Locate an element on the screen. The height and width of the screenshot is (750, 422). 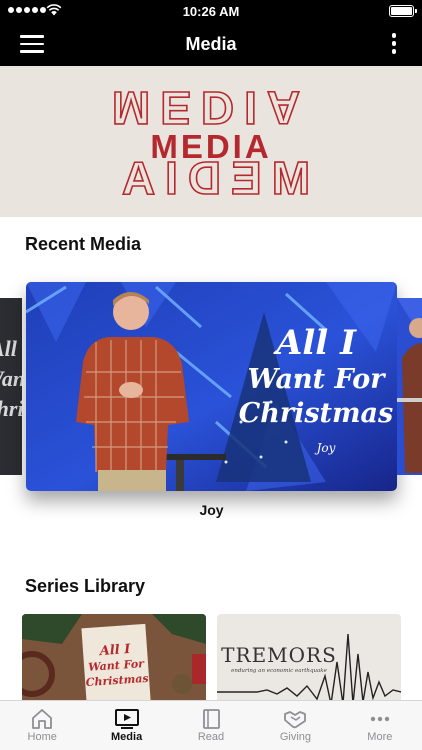
artwork-line-2: Want For is located at coordinates (317, 379).